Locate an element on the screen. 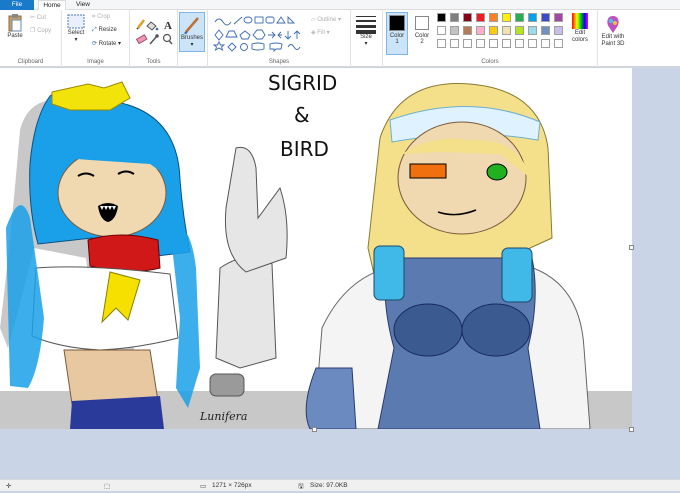 Image resolution: width=680 pixels, height=493 pixels. brushes-label: Brushes is located at coordinates (191, 38).